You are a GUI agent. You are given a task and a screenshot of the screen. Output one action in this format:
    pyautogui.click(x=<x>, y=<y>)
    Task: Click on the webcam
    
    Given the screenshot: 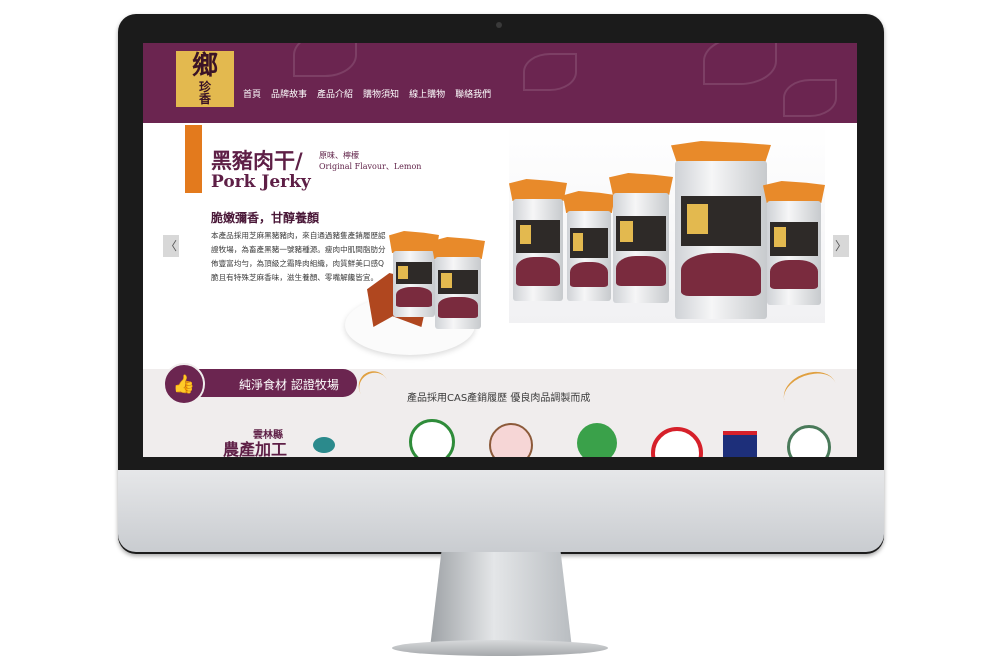 What is the action you would take?
    pyautogui.click(x=499, y=25)
    